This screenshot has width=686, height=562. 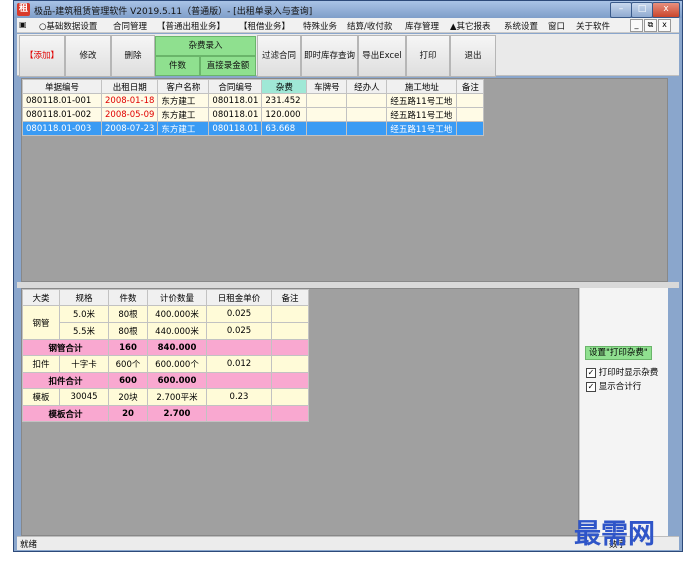 What do you see at coordinates (329, 56) in the screenshot?
I see `realtime-stock-button: 即时库存查询` at bounding box center [329, 56].